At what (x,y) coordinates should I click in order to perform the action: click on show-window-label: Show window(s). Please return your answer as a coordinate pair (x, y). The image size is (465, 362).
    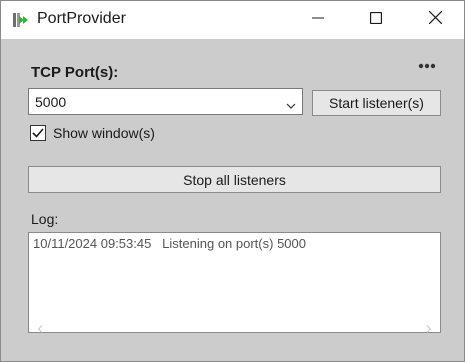
    Looking at the image, I should click on (104, 133).